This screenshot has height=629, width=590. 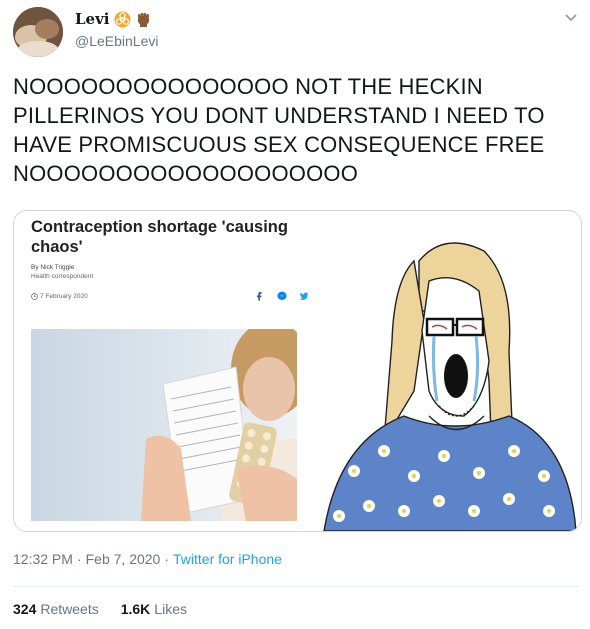 What do you see at coordinates (170, 609) in the screenshot?
I see `likes-label: Likes` at bounding box center [170, 609].